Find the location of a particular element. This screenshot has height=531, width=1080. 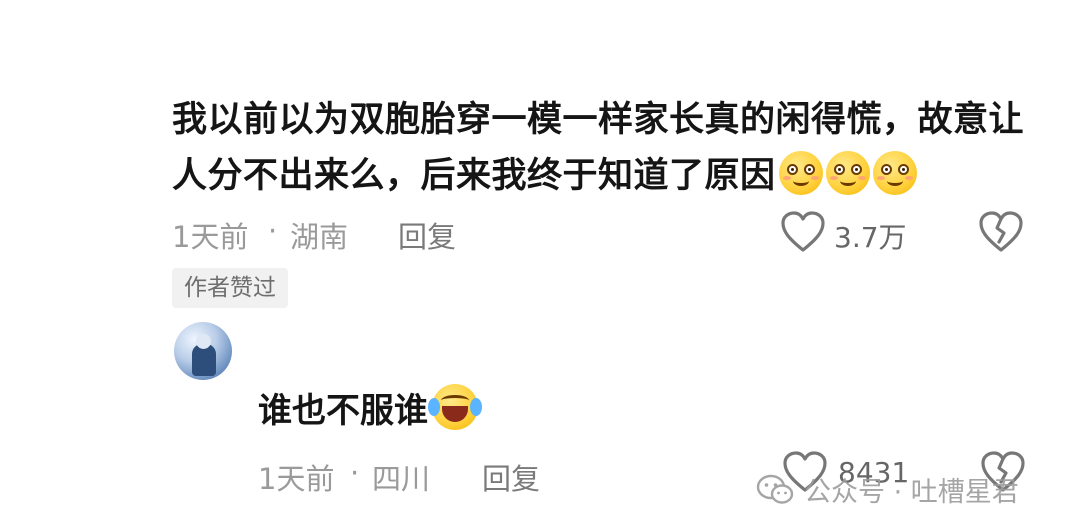

reply-text: 谁也不服谁 is located at coordinates (370, 410).